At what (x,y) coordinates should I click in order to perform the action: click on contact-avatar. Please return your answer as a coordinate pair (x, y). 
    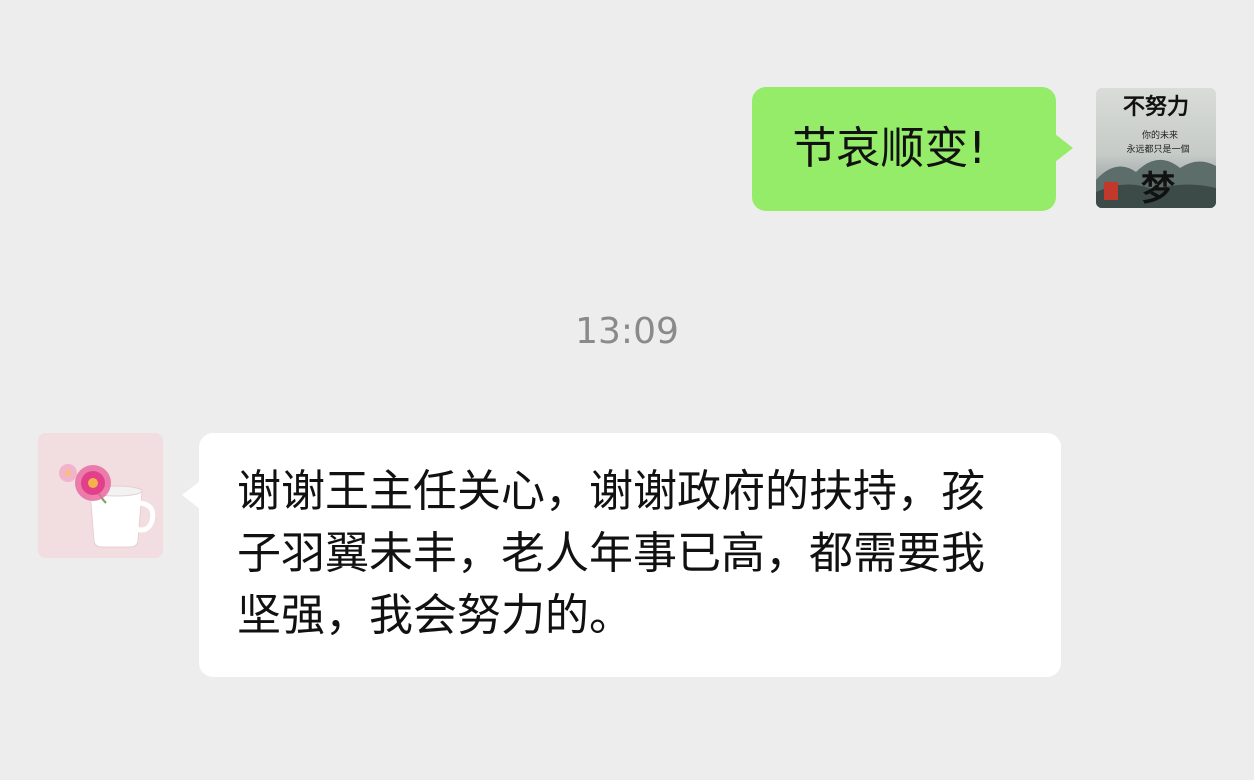
    Looking at the image, I should click on (100, 495).